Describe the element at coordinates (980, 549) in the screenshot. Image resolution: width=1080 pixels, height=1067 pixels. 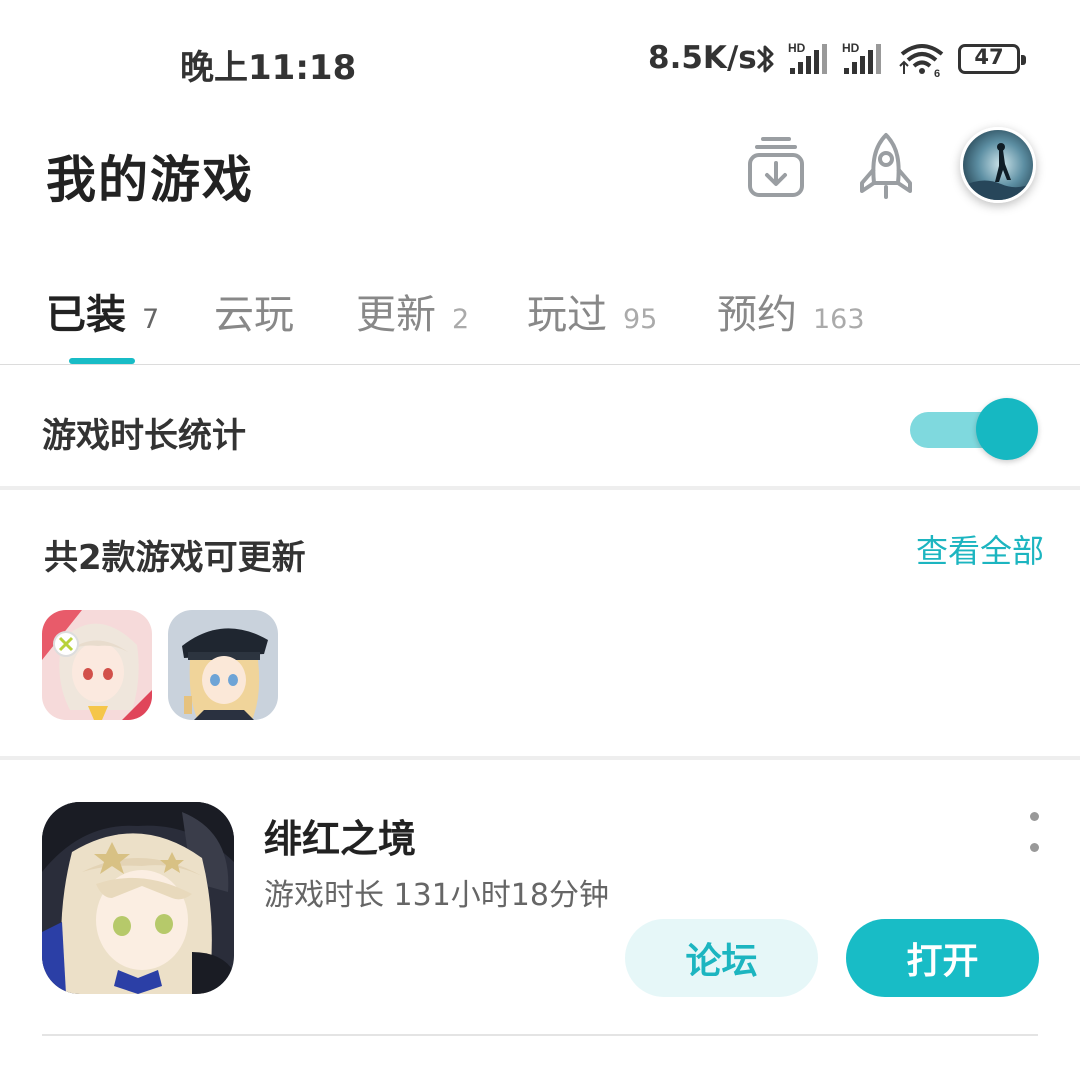
I see `view-all-link: 查看全部` at that location.